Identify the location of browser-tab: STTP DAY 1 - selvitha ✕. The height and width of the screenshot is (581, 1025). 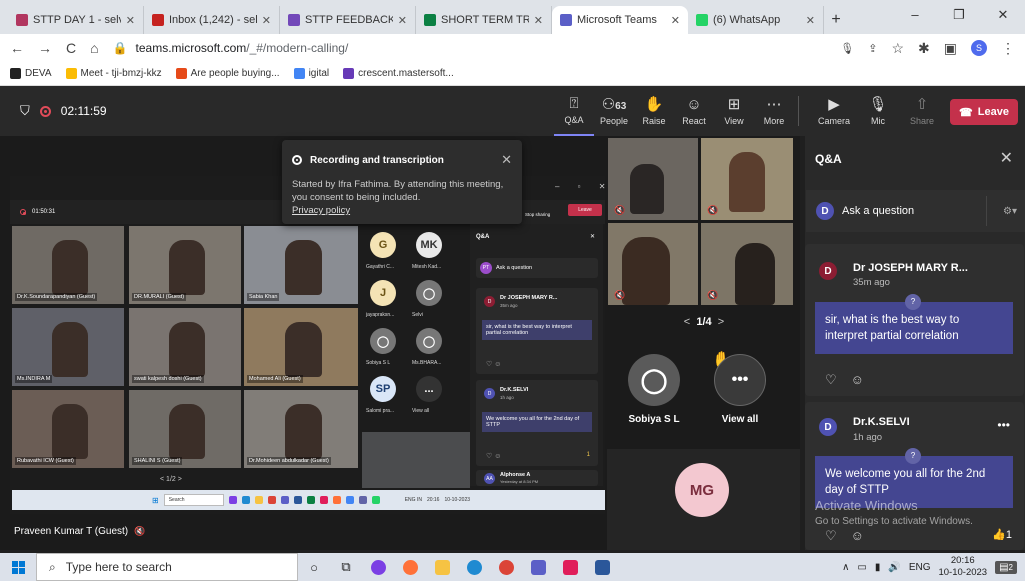
(76, 20).